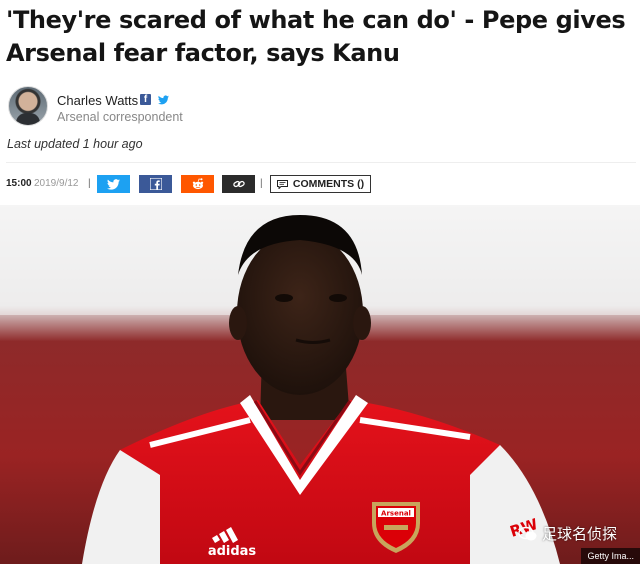 The height and width of the screenshot is (564, 640). I want to click on share-facebook-button, so click(155, 184).